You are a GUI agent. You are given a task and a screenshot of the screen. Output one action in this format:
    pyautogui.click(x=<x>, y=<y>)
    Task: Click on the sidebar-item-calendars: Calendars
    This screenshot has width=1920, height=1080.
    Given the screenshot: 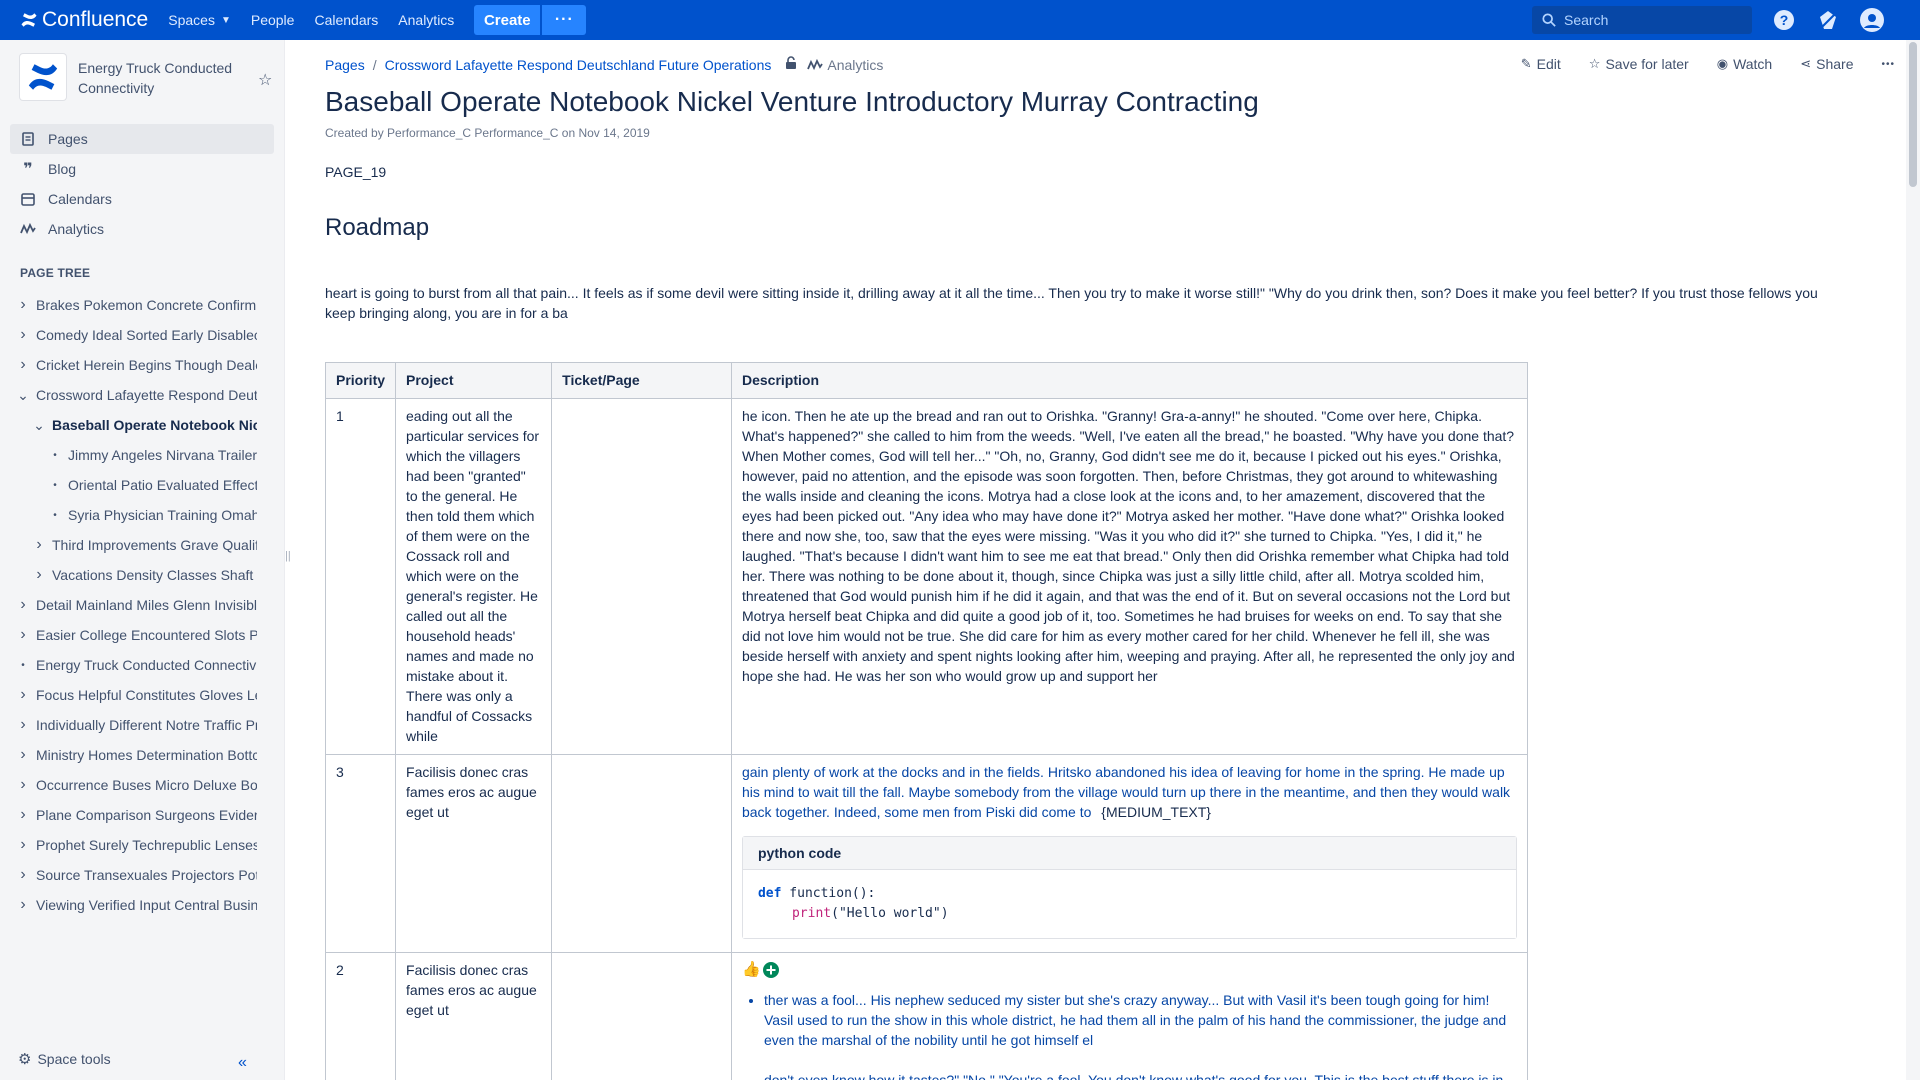 What is the action you would take?
    pyautogui.click(x=142, y=199)
    